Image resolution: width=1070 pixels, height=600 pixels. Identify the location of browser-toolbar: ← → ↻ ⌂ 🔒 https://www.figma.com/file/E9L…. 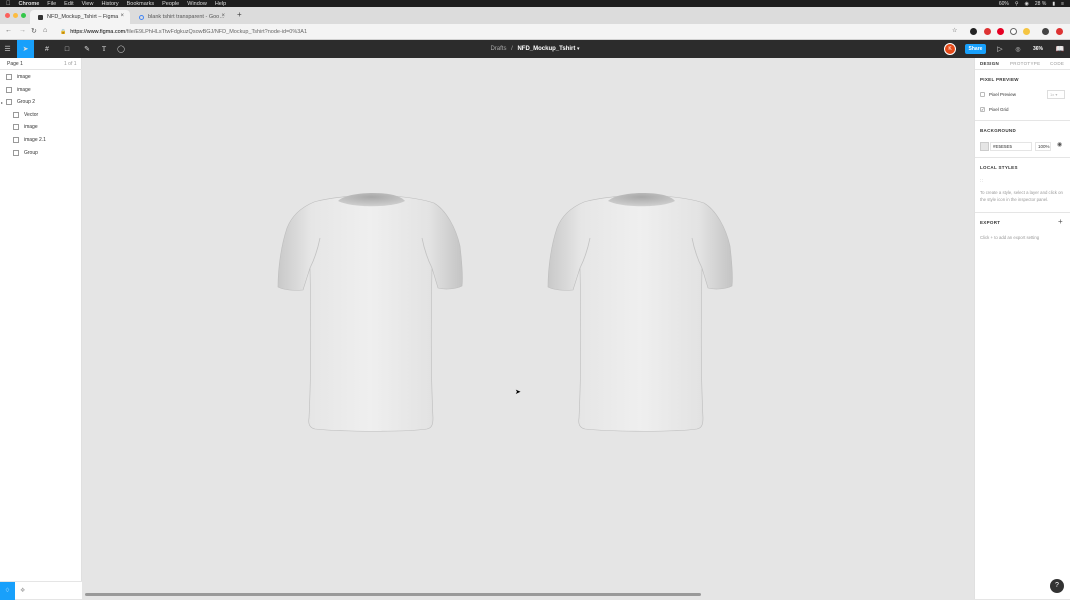
(535, 32).